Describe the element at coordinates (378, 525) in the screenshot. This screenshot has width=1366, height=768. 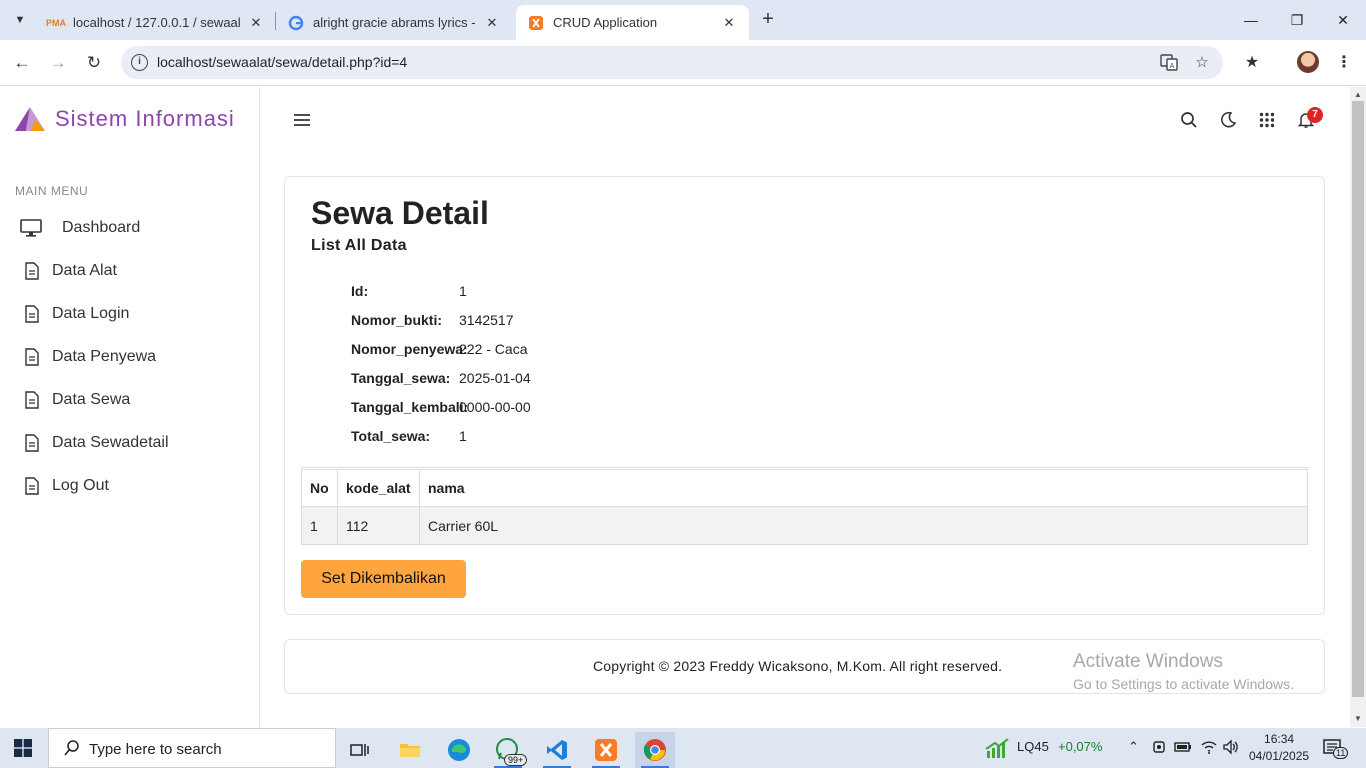
I see `table-cell: 112` at that location.